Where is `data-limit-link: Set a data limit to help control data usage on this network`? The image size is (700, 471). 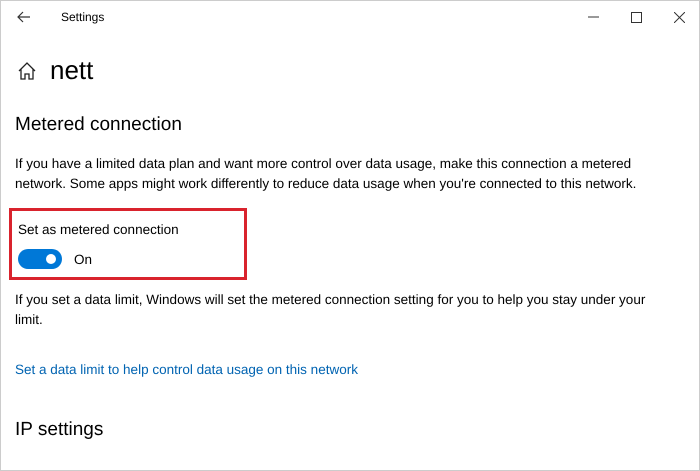 data-limit-link: Set a data limit to help control data usage on this network is located at coordinates (186, 369).